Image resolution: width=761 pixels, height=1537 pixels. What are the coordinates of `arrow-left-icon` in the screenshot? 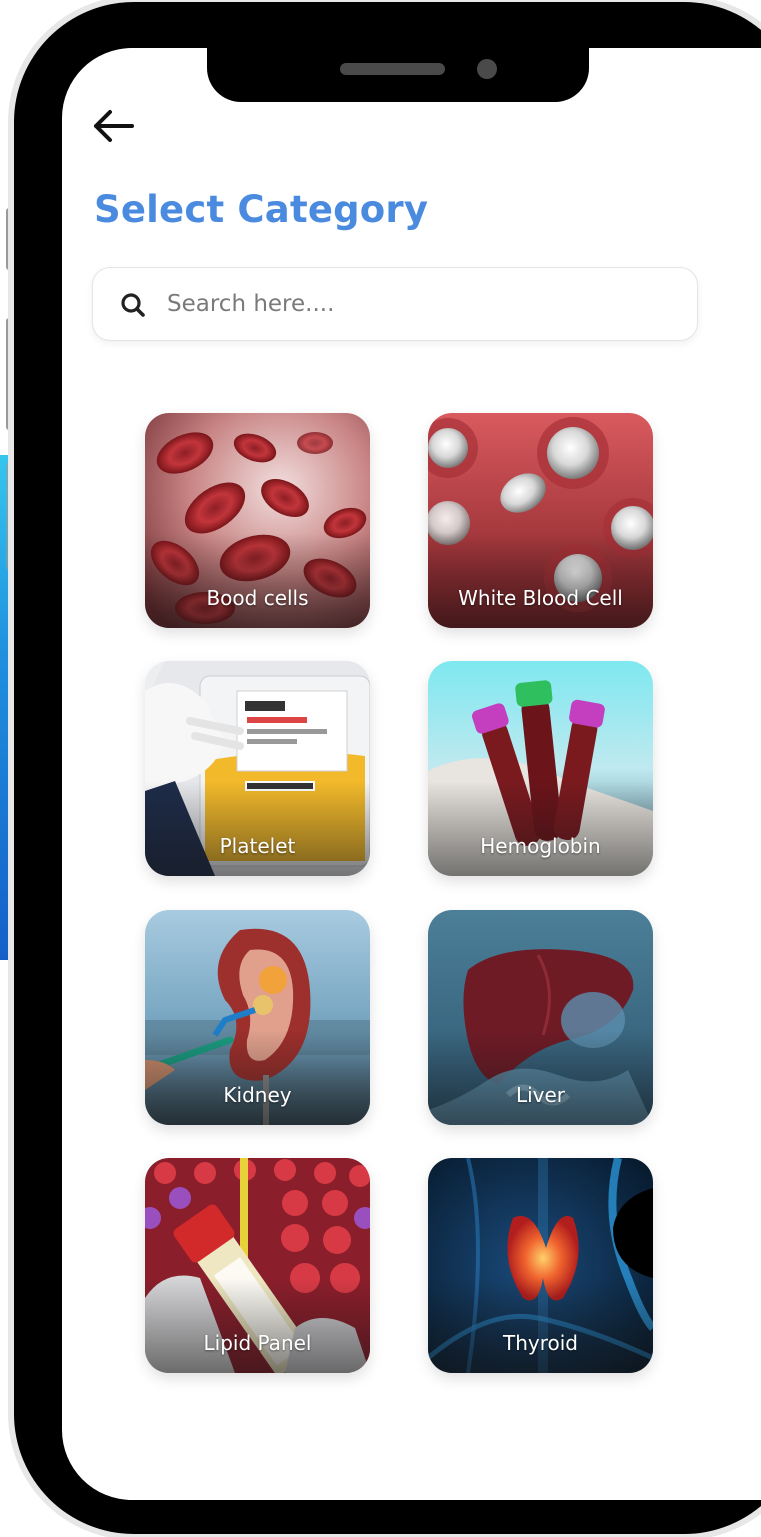 It's located at (114, 126).